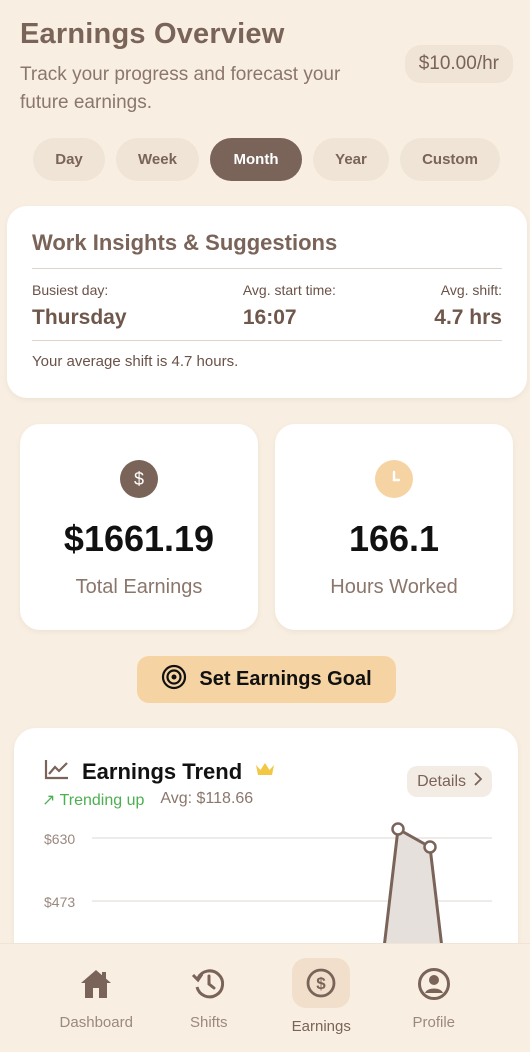 The width and height of the screenshot is (530, 1052). Describe the element at coordinates (93, 800) in the screenshot. I see `trending-up-indicator: ↗ Trending up` at that location.